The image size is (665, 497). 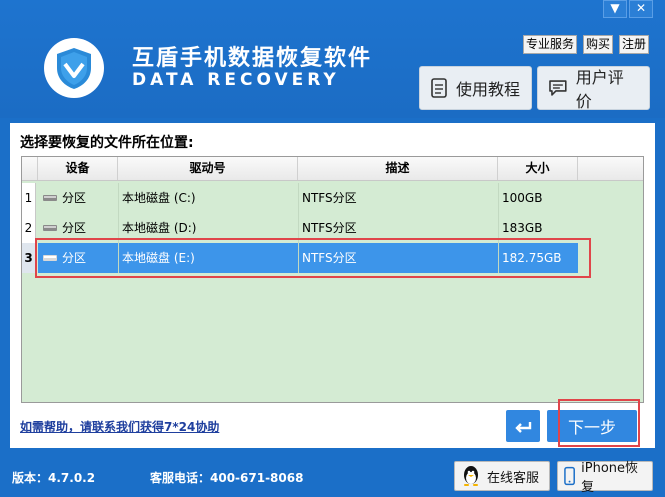 What do you see at coordinates (599, 423) in the screenshot?
I see `next-button-highlight-box` at bounding box center [599, 423].